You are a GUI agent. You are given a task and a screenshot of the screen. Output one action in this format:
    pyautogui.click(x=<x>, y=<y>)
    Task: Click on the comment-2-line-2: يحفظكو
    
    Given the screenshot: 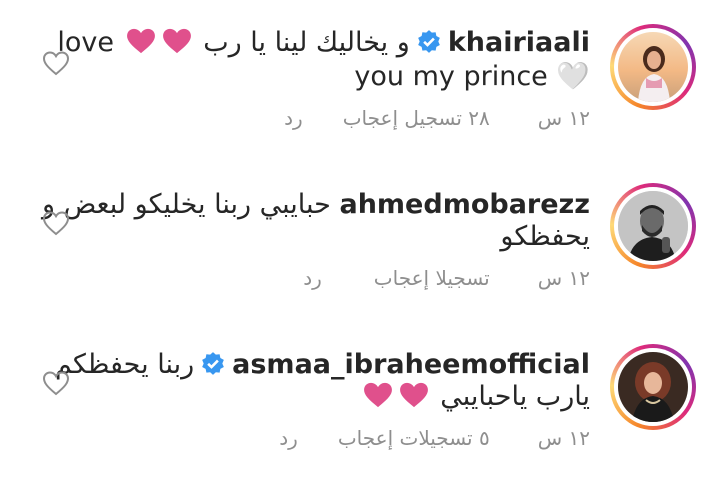 What is the action you would take?
    pyautogui.click(x=545, y=237)
    